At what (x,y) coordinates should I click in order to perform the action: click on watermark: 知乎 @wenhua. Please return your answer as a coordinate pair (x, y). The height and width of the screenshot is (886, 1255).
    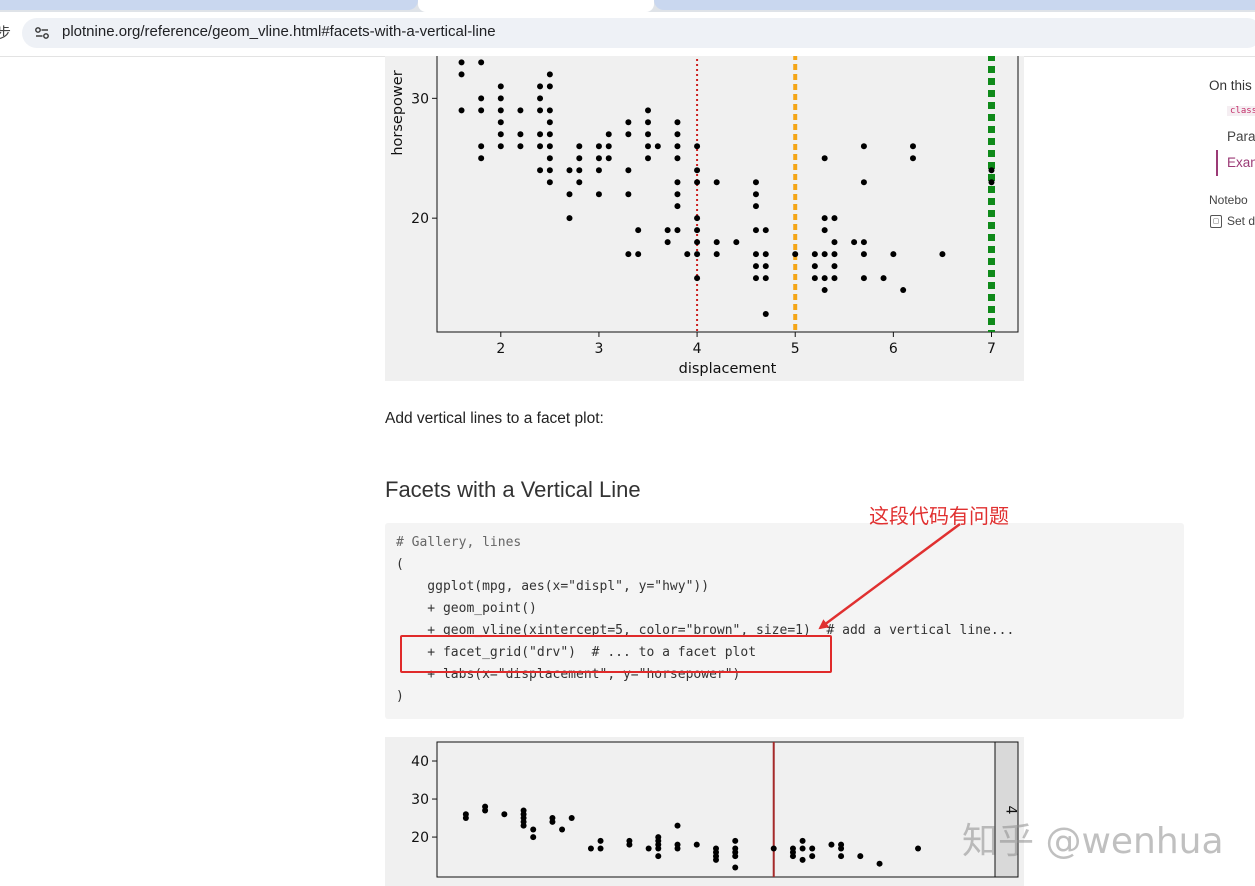
    Looking at the image, I should click on (1093, 841).